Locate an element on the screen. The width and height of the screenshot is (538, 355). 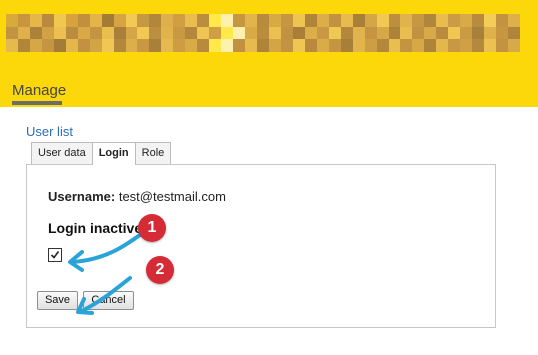
username-label: Username: is located at coordinates (82, 196).